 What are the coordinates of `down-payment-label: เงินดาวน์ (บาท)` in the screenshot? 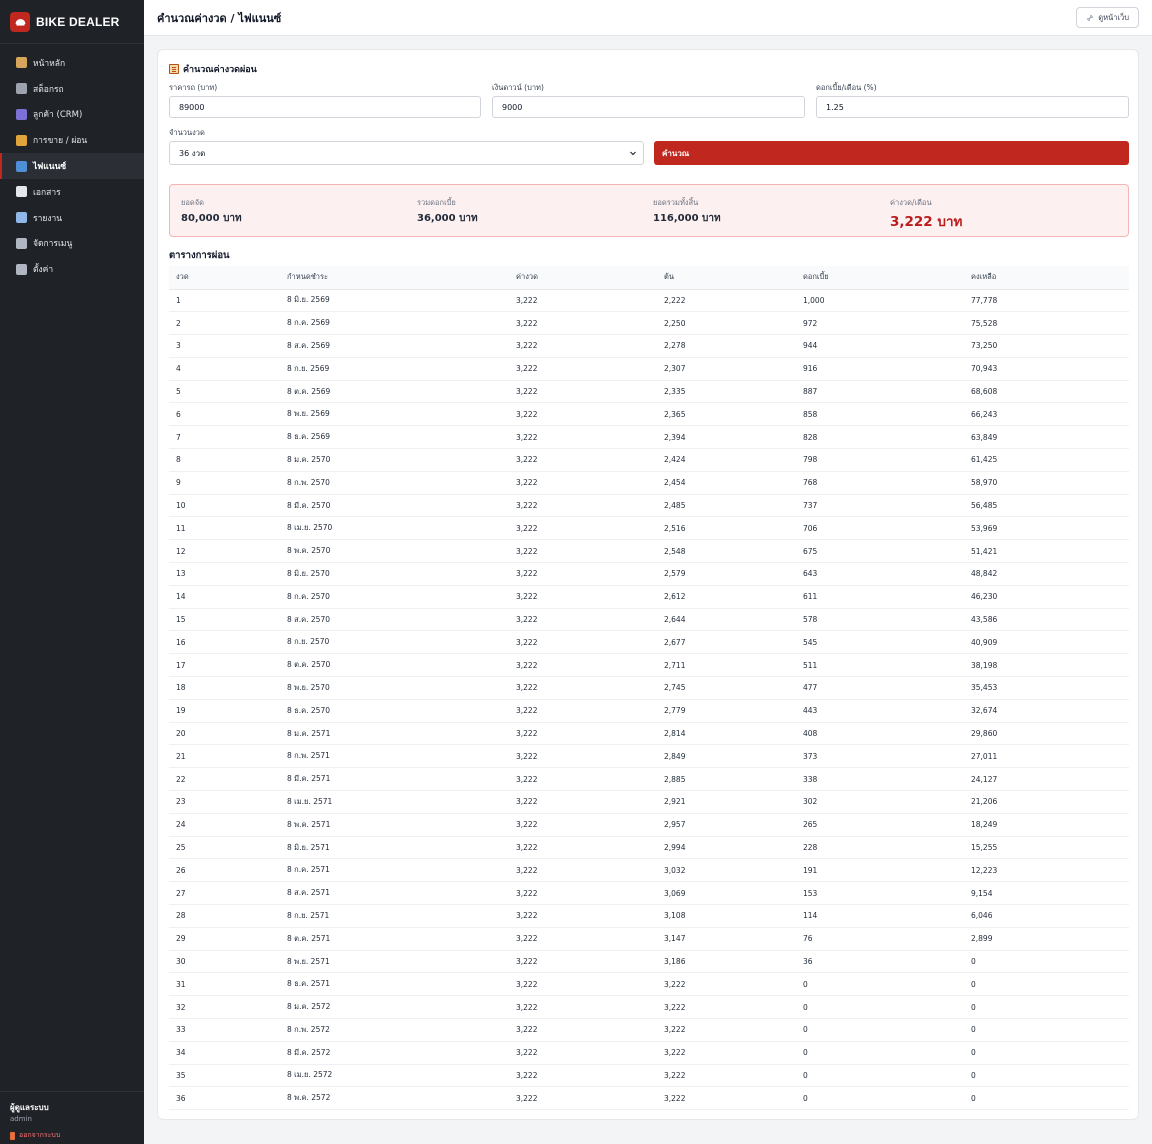 It's located at (518, 87).